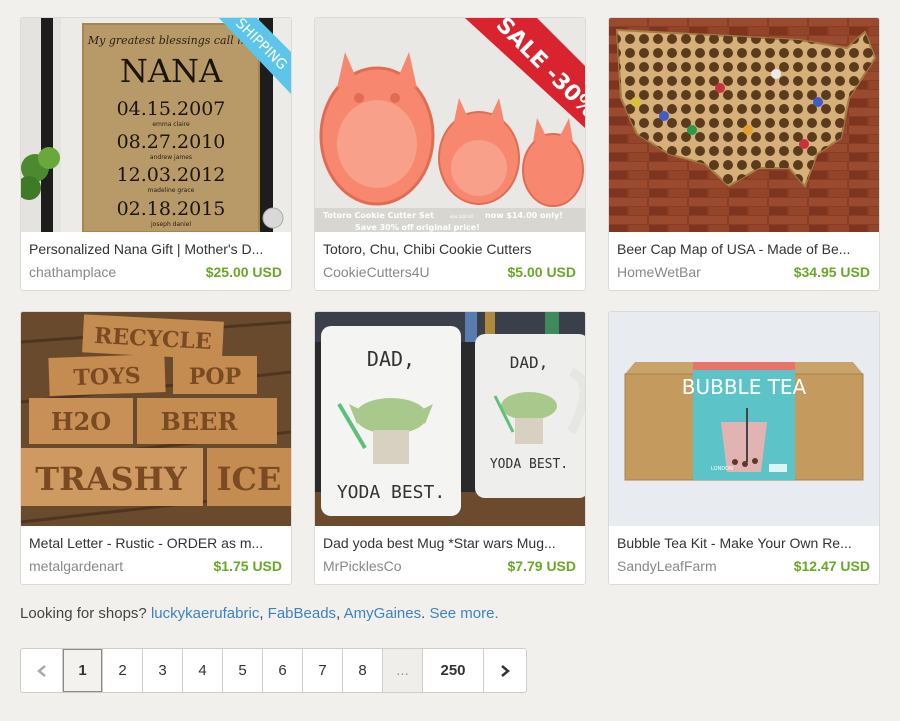 The width and height of the screenshot is (900, 721). I want to click on image-text: Totoro Cookie Cutter Set, so click(378, 215).